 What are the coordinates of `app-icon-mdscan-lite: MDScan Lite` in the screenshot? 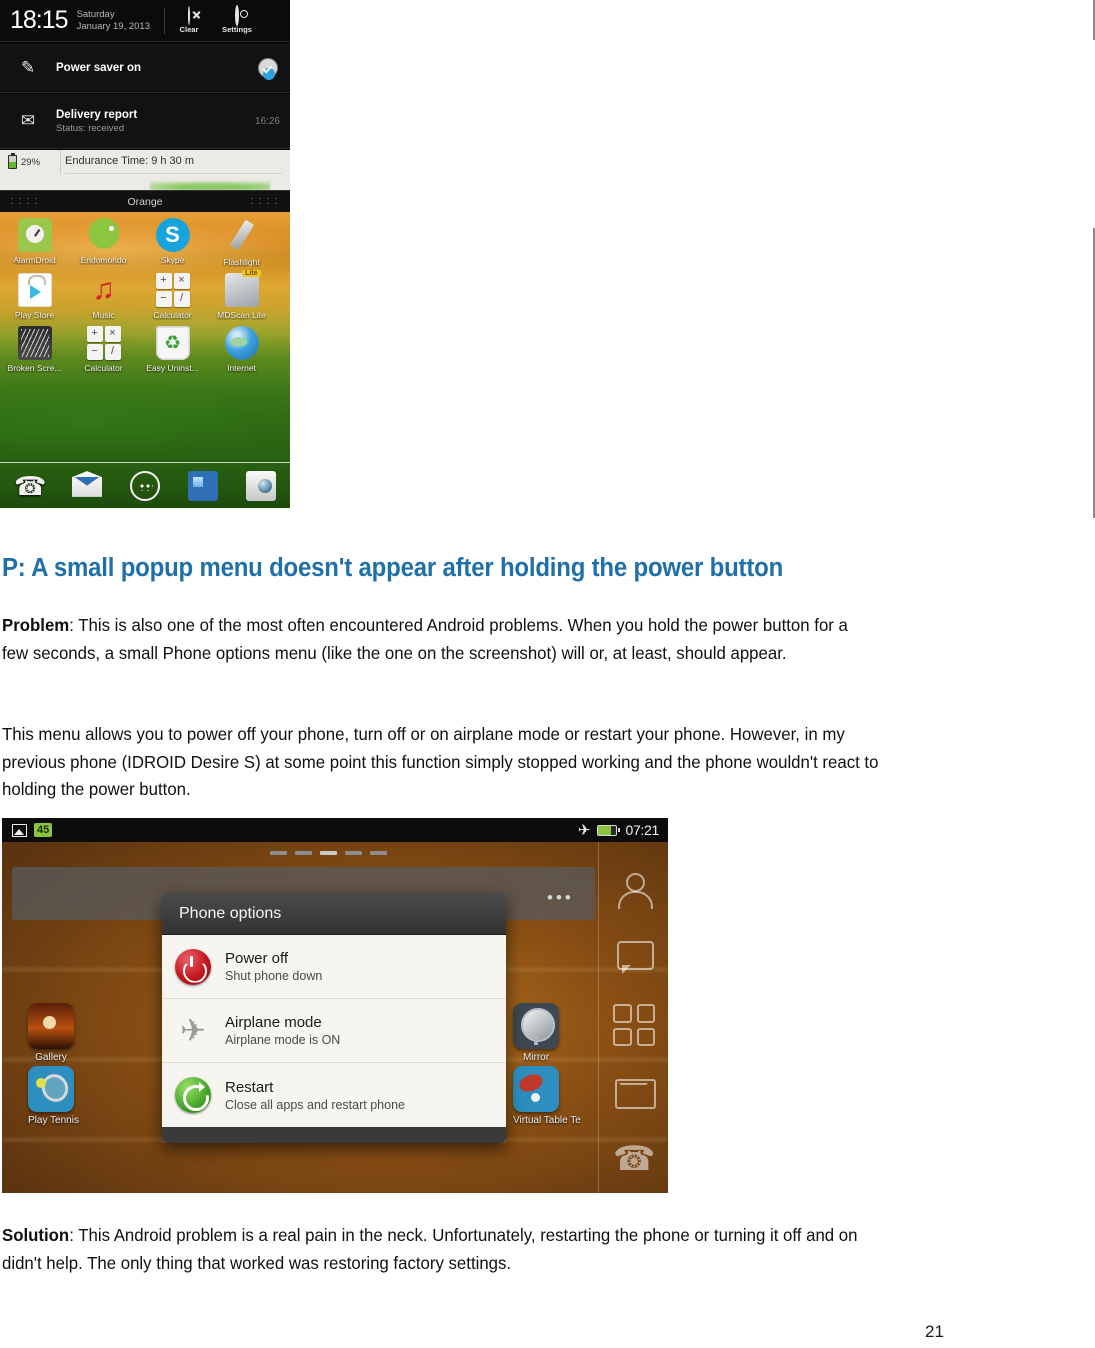 It's located at (241, 293).